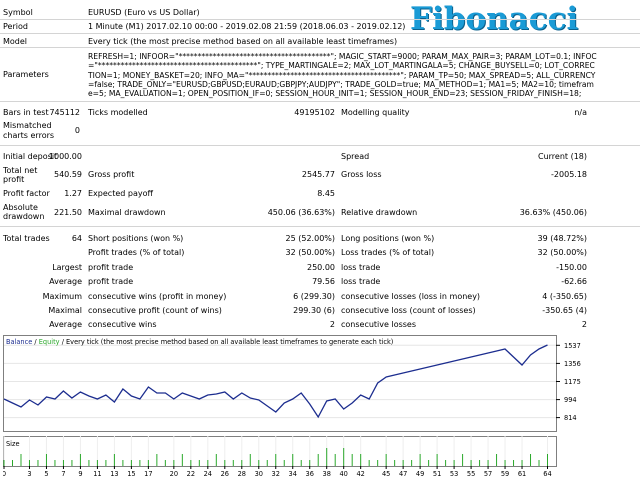 The image size is (640, 480). Describe the element at coordinates (19, 342) in the screenshot. I see `legend-balance: Balance` at that location.